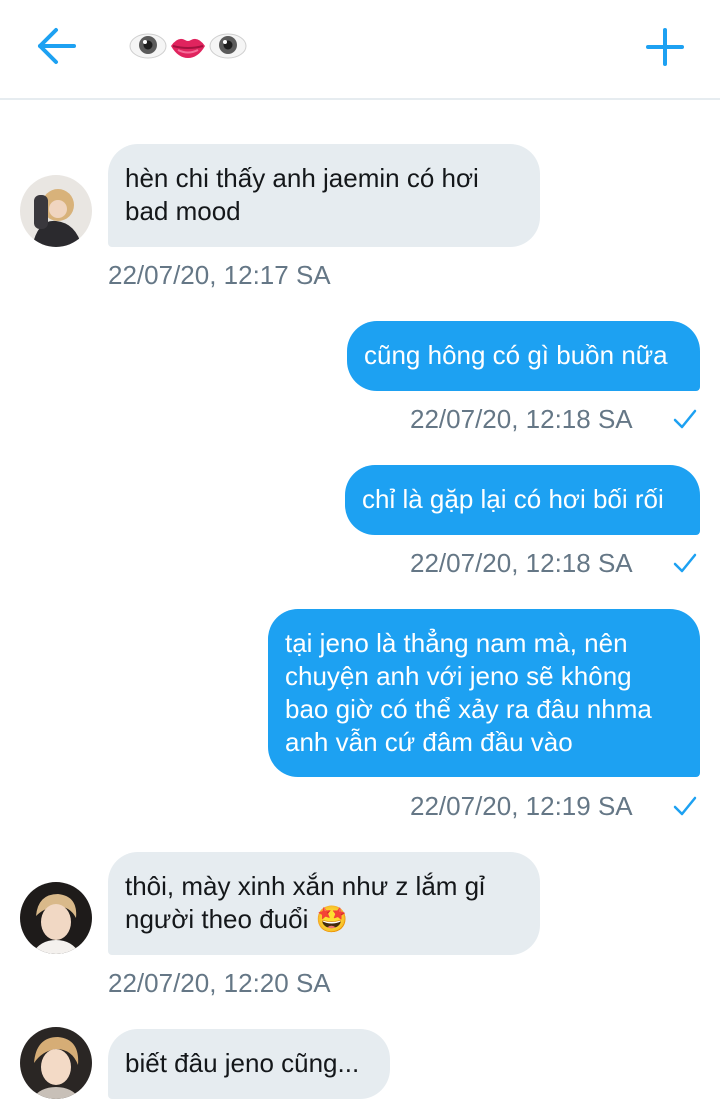 The width and height of the screenshot is (720, 1104). What do you see at coordinates (522, 500) in the screenshot?
I see `message-bubble-outgoing: chỉ là gặp lại có hơi bối rối` at bounding box center [522, 500].